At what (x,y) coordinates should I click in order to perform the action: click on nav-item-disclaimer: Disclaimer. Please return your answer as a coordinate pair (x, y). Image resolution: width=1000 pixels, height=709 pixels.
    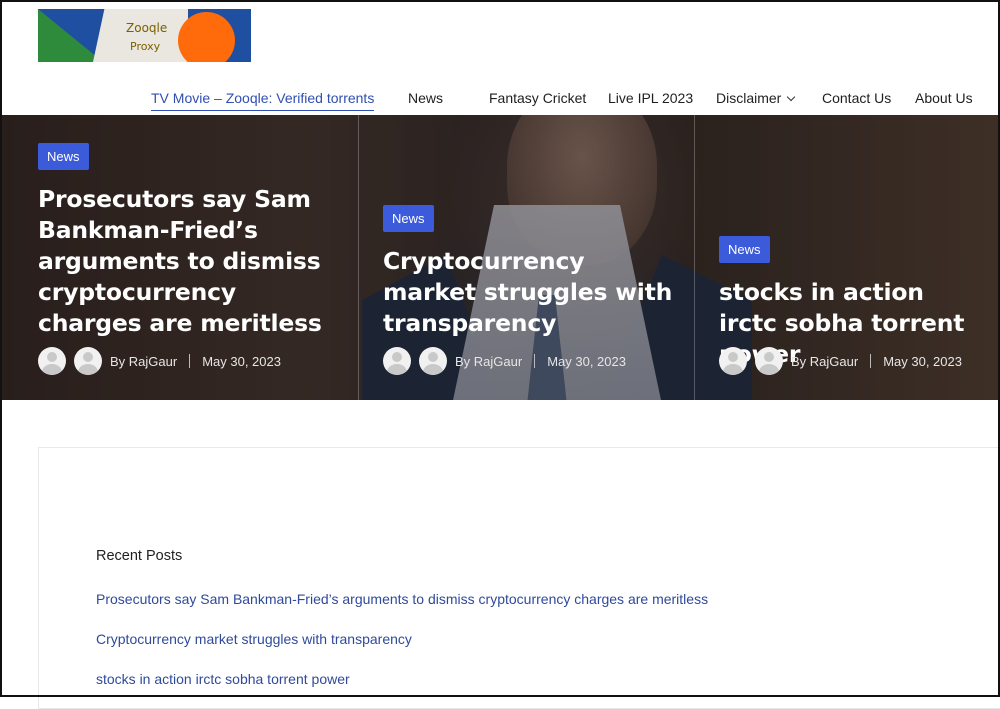
    Looking at the image, I should click on (756, 98).